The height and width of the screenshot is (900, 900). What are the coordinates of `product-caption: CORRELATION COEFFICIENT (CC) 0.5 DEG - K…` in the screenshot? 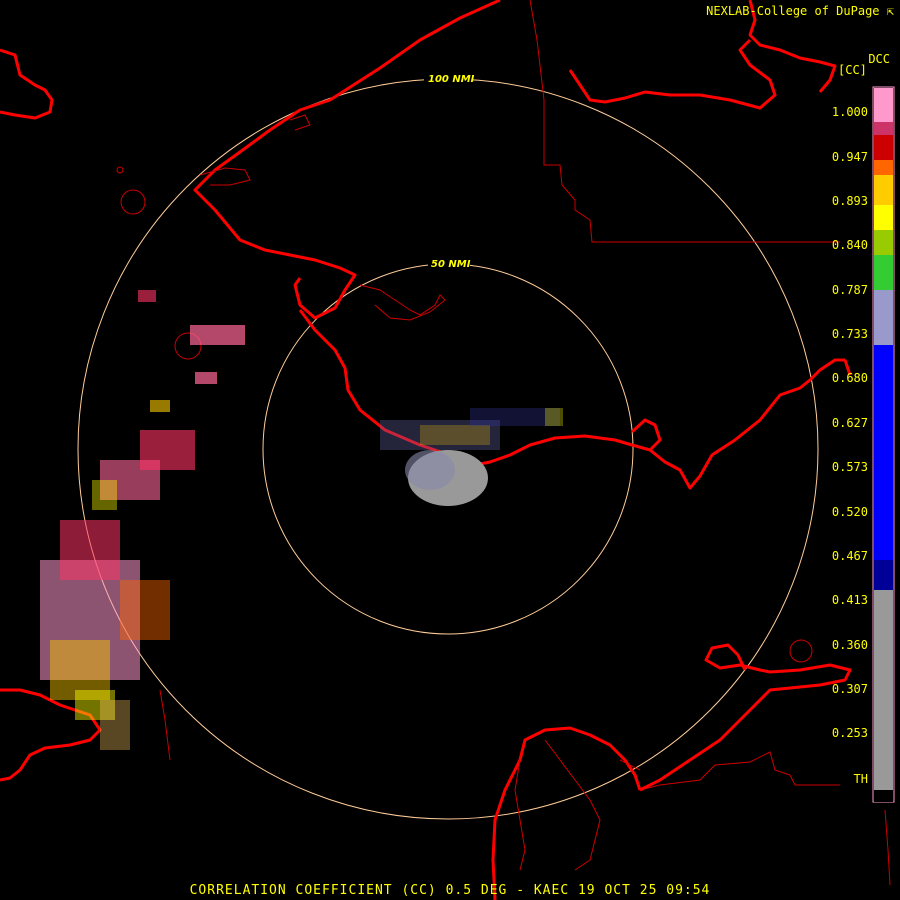 It's located at (450, 890).